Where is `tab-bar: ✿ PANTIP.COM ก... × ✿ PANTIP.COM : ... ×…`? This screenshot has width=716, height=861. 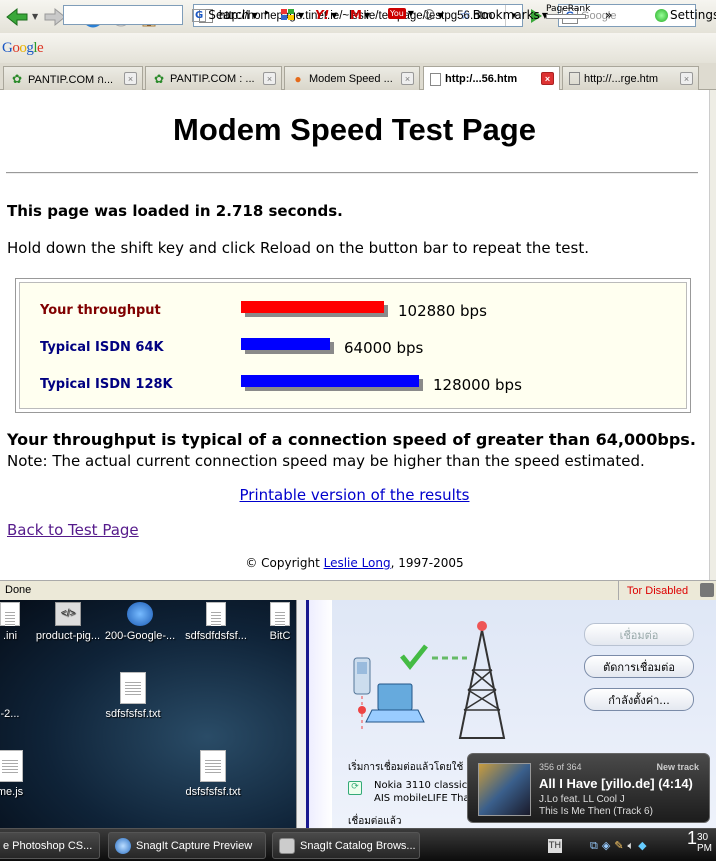 tab-bar: ✿ PANTIP.COM ก... × ✿ PANTIP.COM : ... ×… is located at coordinates (358, 77).